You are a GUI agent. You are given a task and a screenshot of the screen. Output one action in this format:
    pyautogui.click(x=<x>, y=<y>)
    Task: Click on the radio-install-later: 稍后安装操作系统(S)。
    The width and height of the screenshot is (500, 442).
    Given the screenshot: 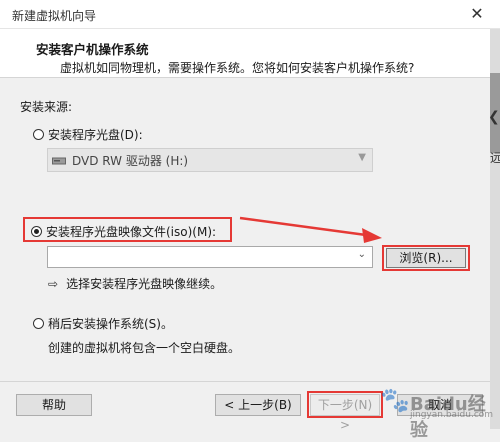 What is the action you would take?
    pyautogui.click(x=103, y=323)
    